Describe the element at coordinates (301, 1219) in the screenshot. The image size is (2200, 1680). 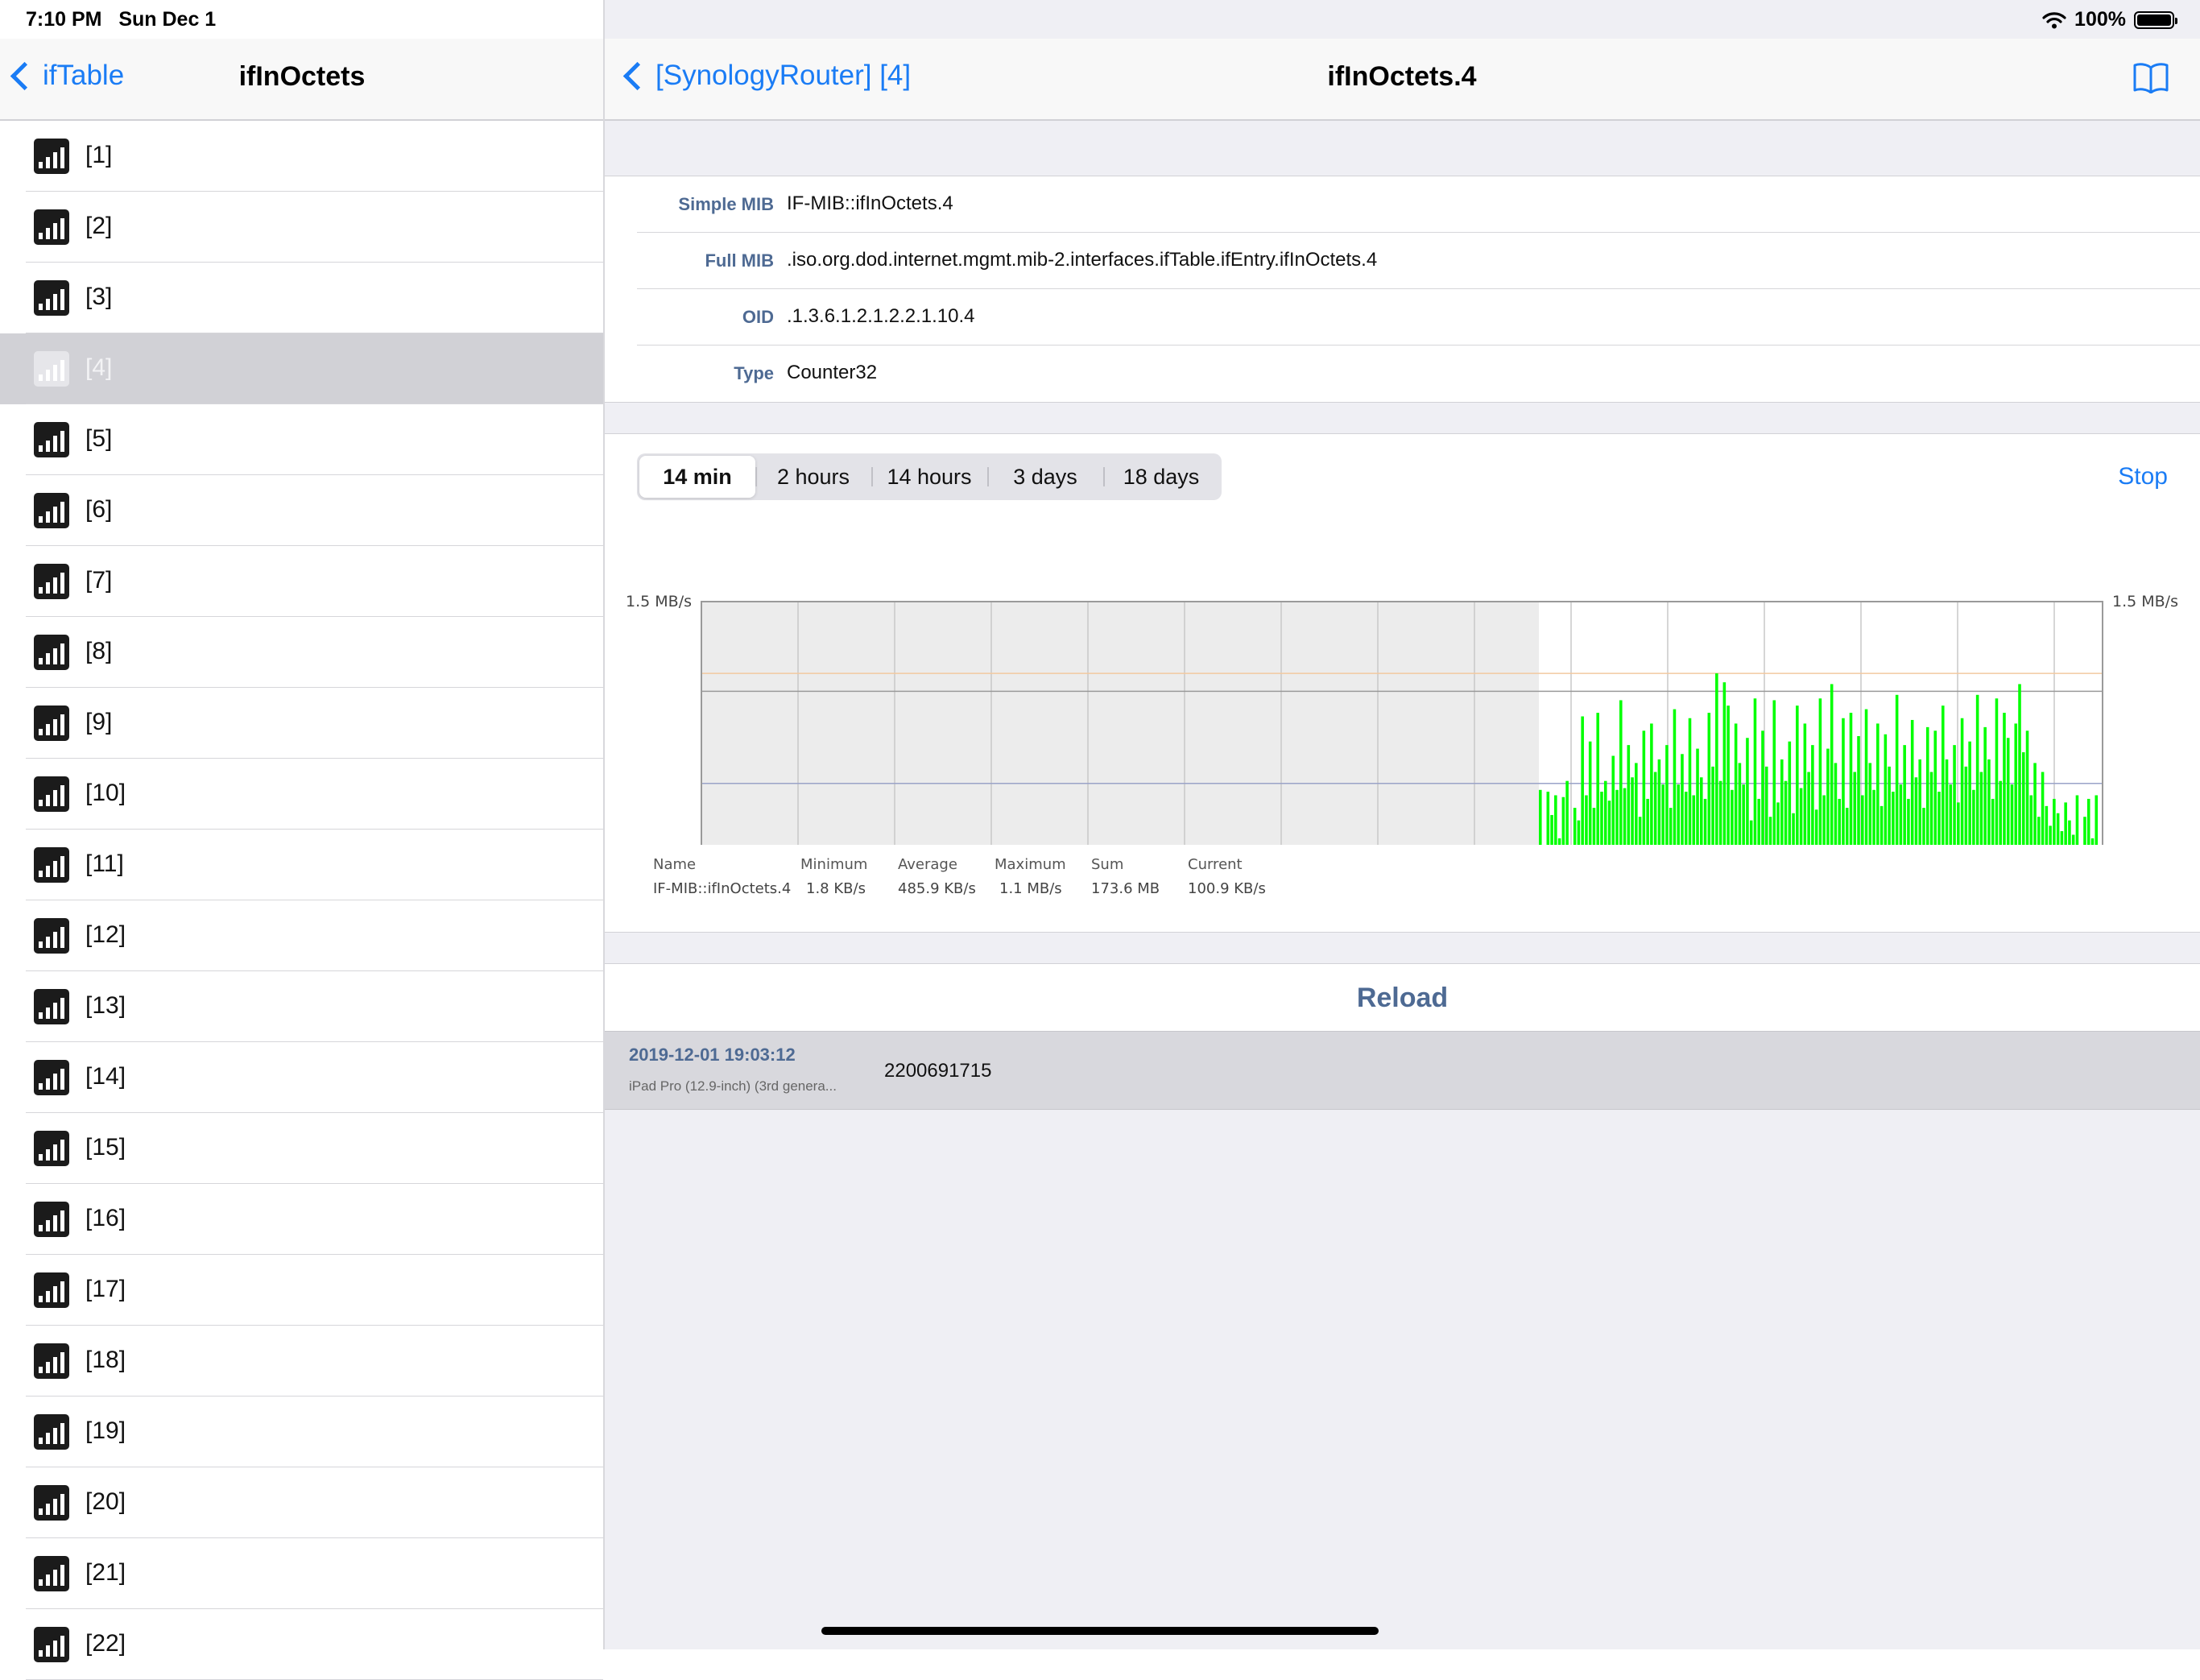
I see `list-item: [16]` at that location.